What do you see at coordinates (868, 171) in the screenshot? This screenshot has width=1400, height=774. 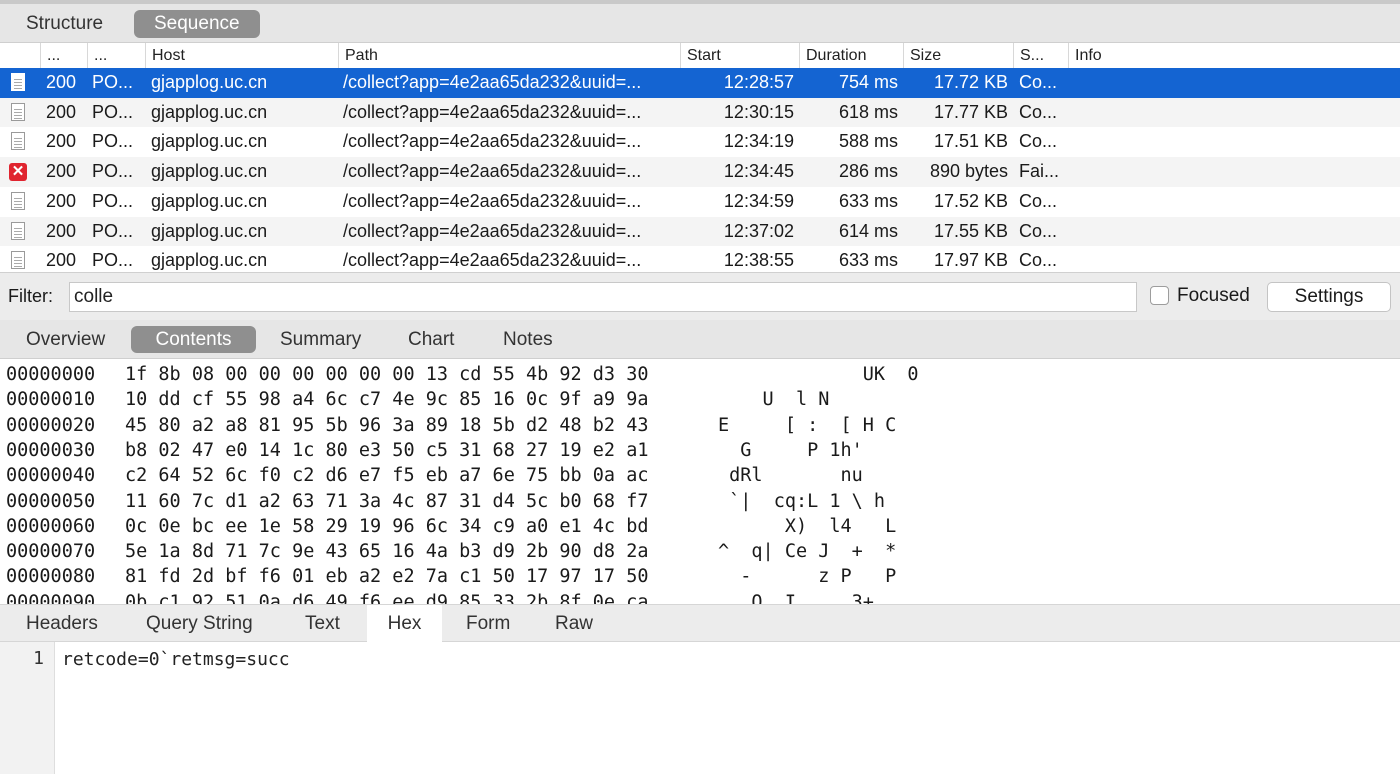 I see `cell-duration: 286 ms` at bounding box center [868, 171].